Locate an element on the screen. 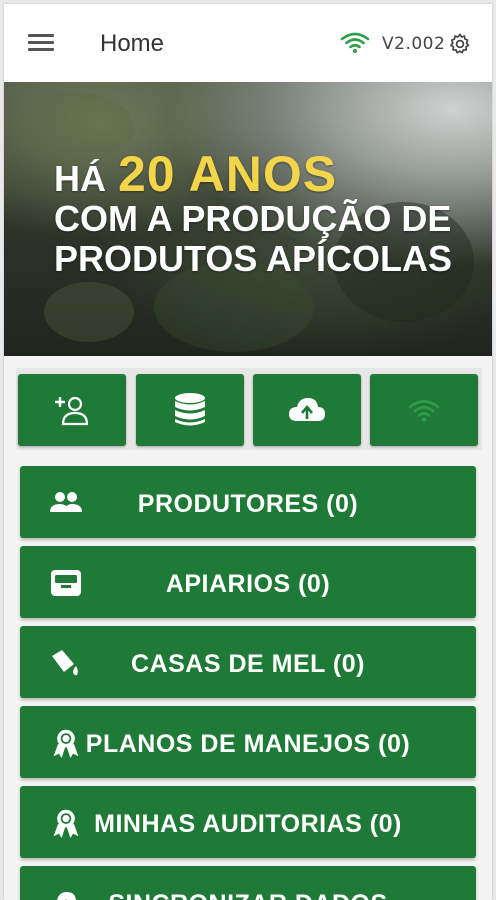 This screenshot has height=900, width=496. page-title: Home is located at coordinates (132, 43).